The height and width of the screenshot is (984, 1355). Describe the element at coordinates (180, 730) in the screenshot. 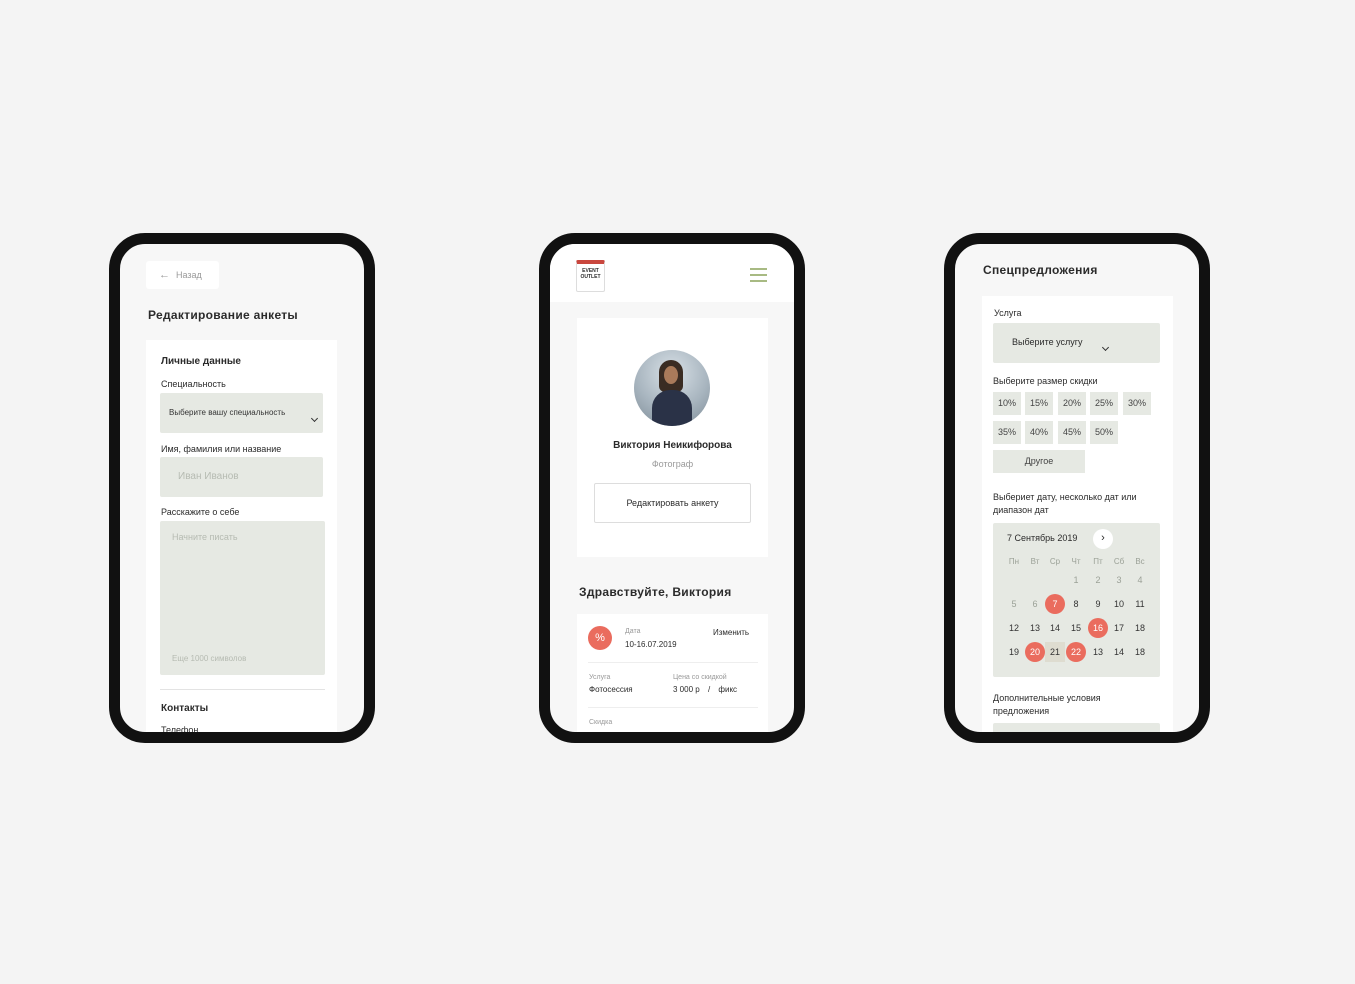

I see `phone-label: Телефон` at that location.